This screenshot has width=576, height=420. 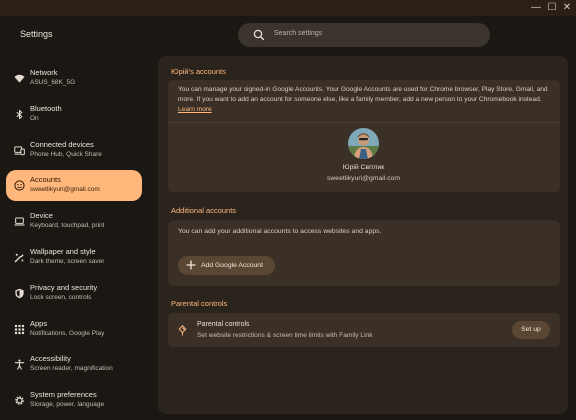 What do you see at coordinates (41, 215) in the screenshot?
I see `sidebar-item-label: Device` at bounding box center [41, 215].